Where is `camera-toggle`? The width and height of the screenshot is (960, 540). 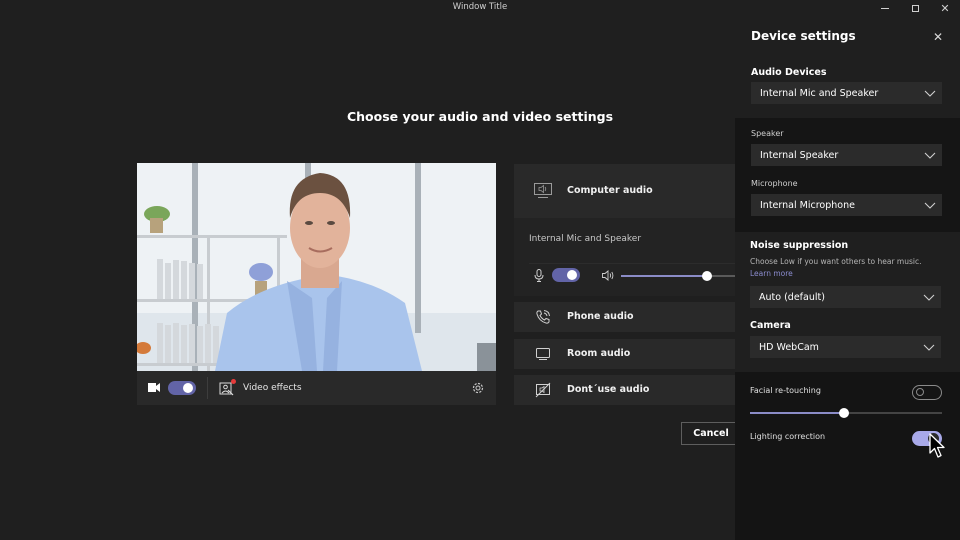
camera-toggle is located at coordinates (182, 388).